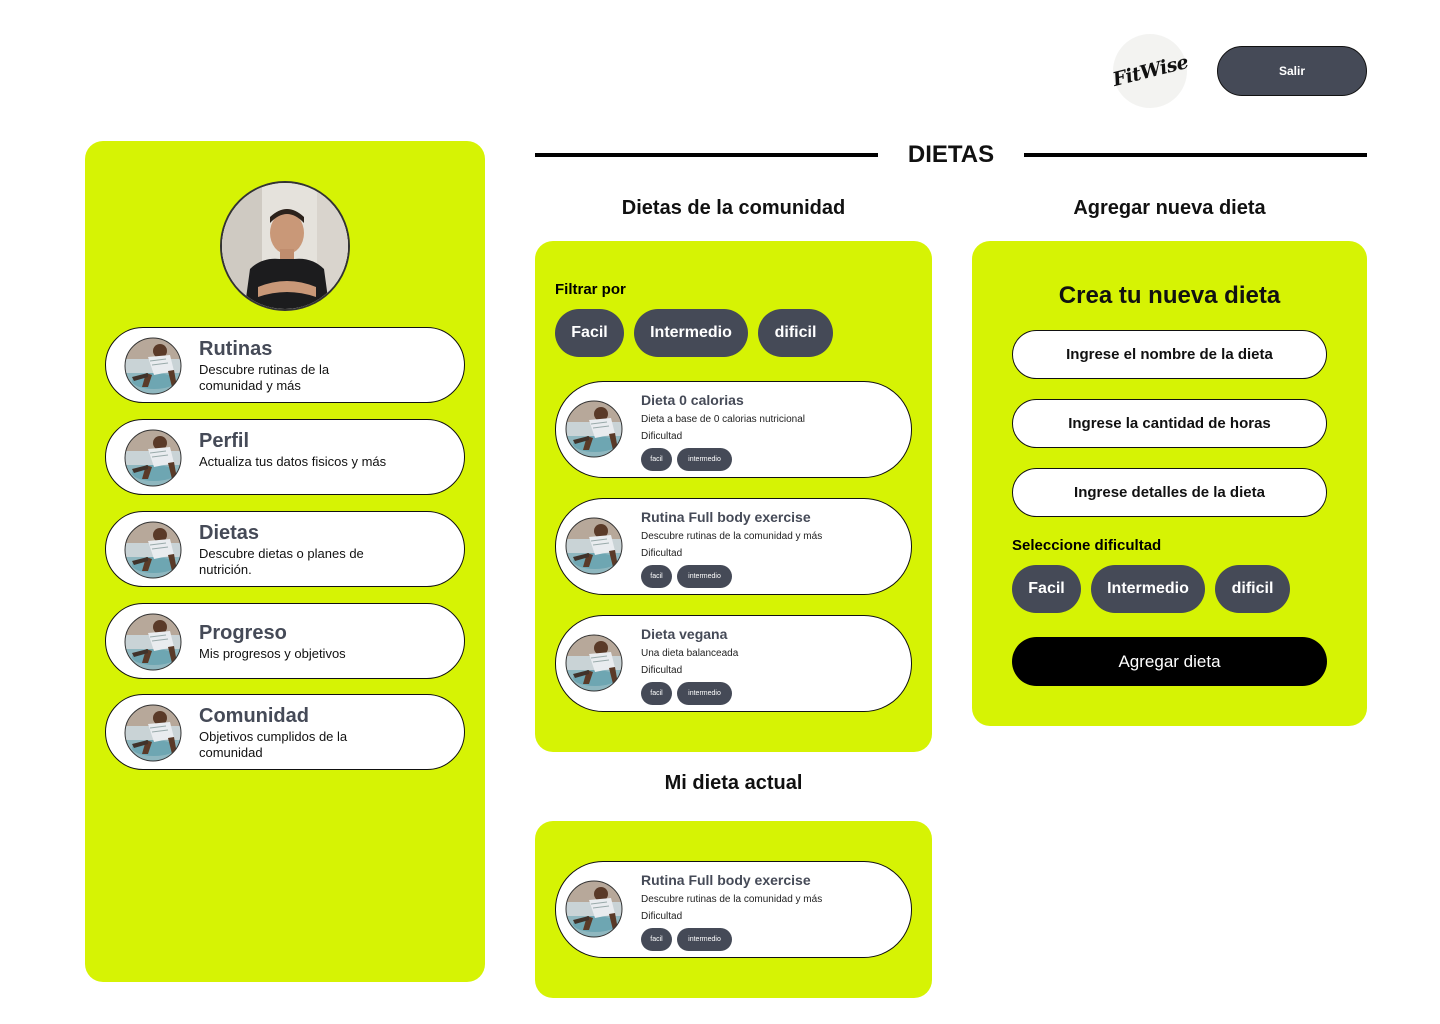 The image size is (1440, 1024). I want to click on sidebar-item-desc: Descubre dietas o planes de nutrición., so click(281, 561).